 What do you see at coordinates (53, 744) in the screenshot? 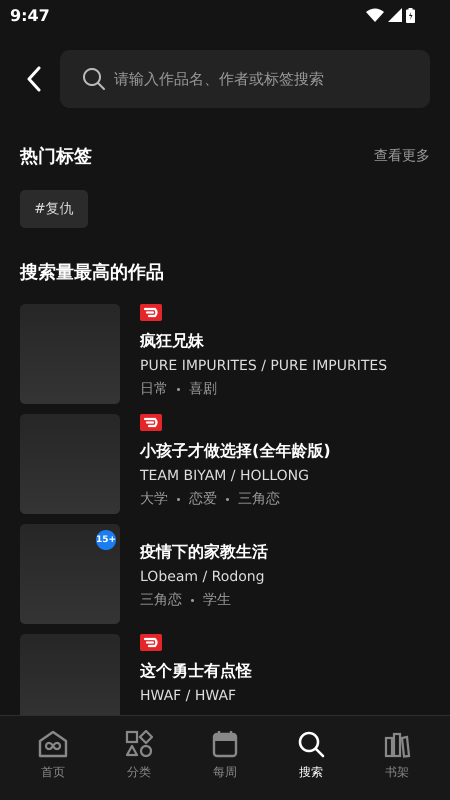
I see `home-icon` at bounding box center [53, 744].